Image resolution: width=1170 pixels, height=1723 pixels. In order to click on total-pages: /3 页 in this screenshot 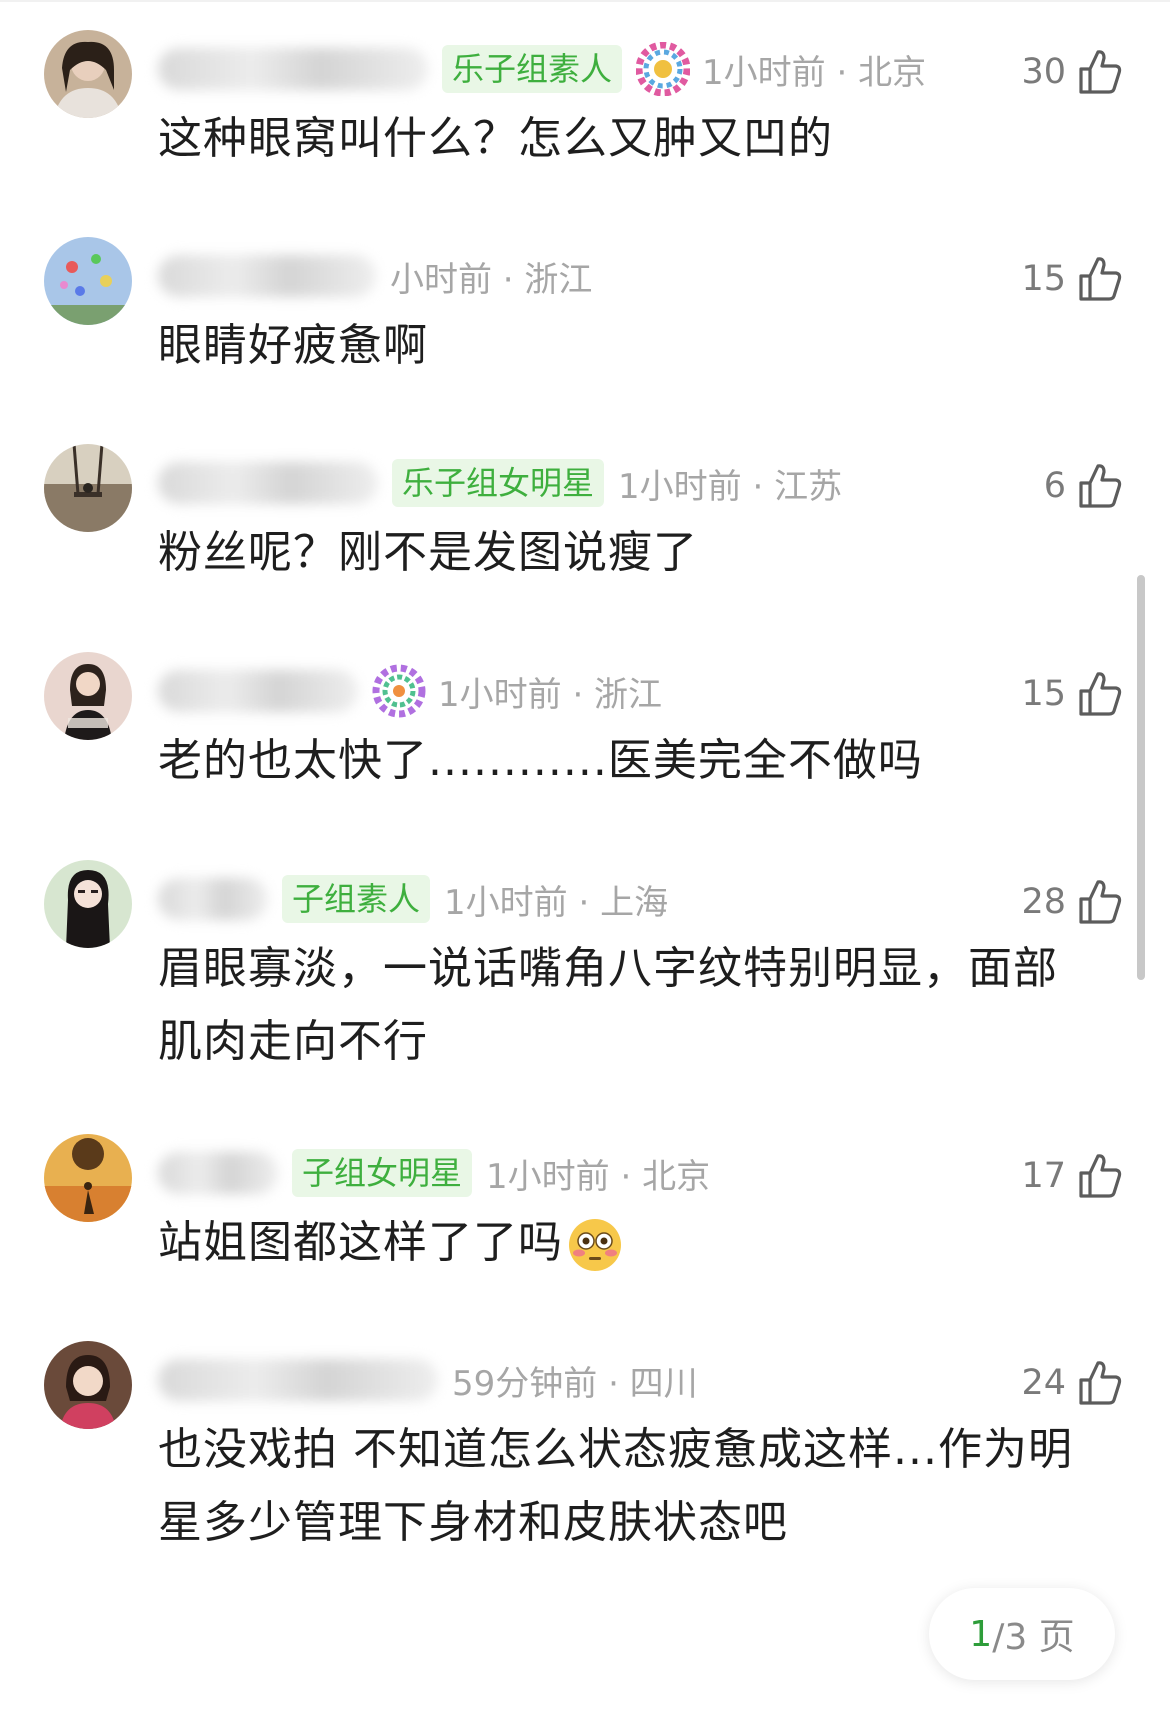, I will do `click(1033, 1637)`.